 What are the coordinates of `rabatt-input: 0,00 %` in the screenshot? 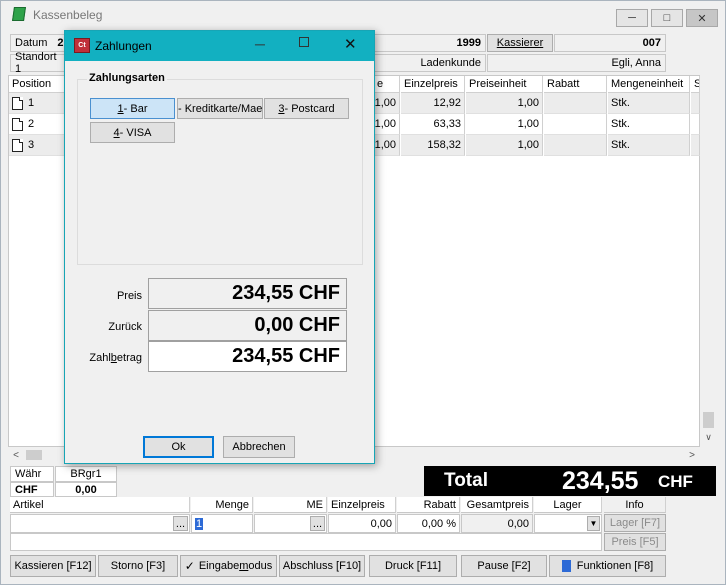 It's located at (428, 523).